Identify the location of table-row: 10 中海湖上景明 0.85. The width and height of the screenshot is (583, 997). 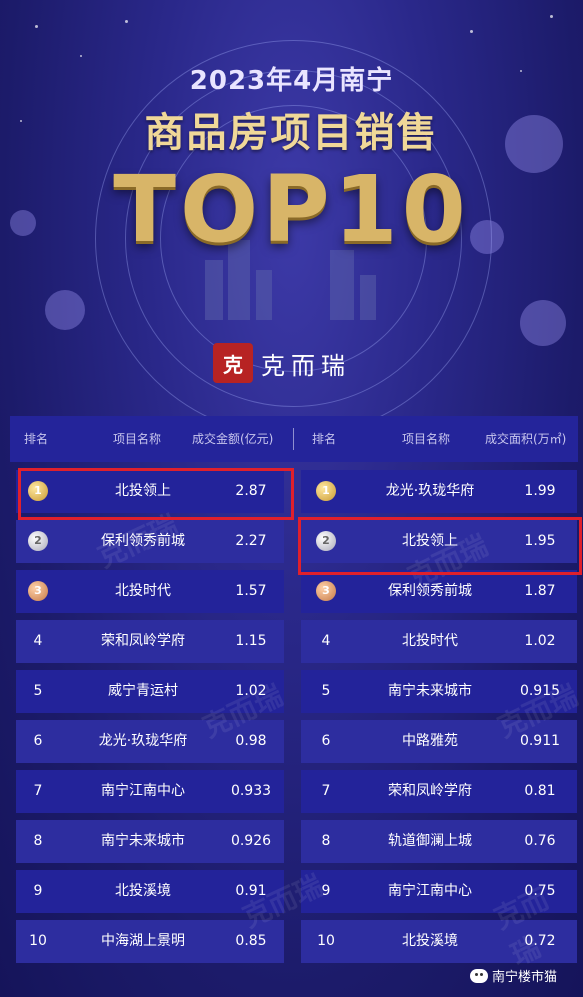
(150, 941).